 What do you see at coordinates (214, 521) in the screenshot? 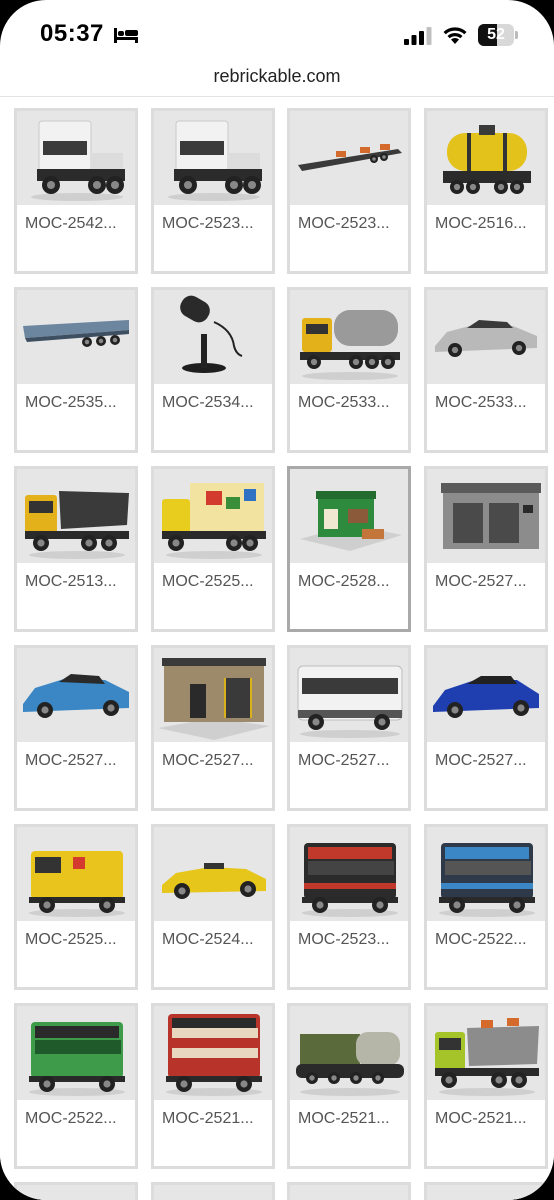
I see `yellow-box-truck-image` at bounding box center [214, 521].